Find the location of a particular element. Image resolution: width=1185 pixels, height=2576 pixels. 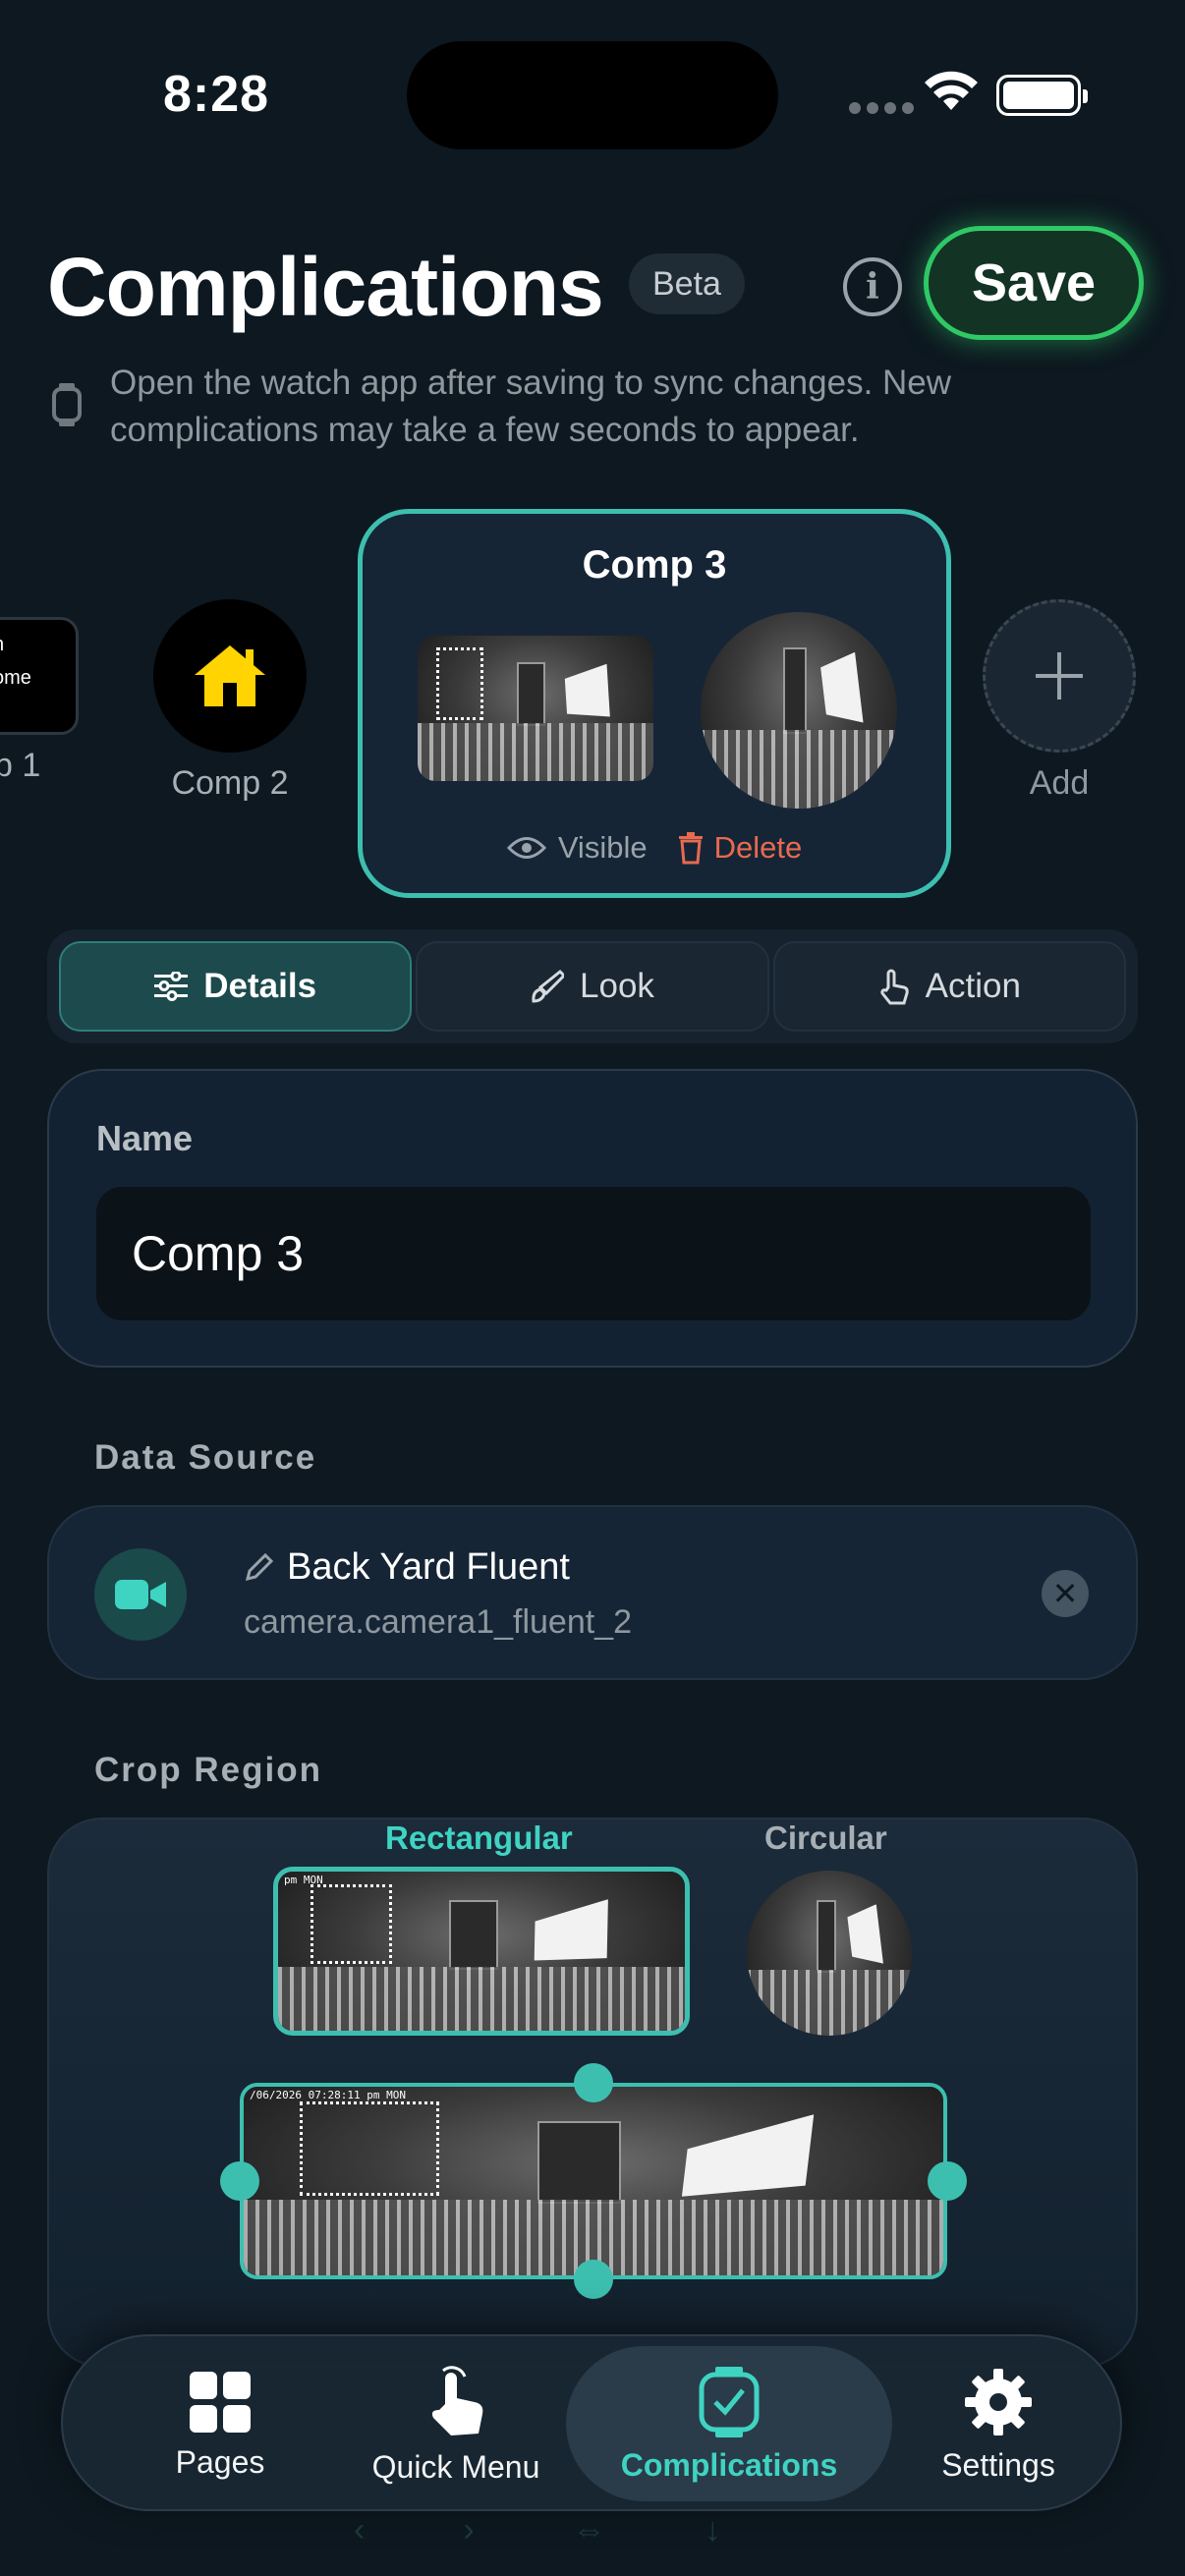

crop-preview-circular is located at coordinates (830, 1953).